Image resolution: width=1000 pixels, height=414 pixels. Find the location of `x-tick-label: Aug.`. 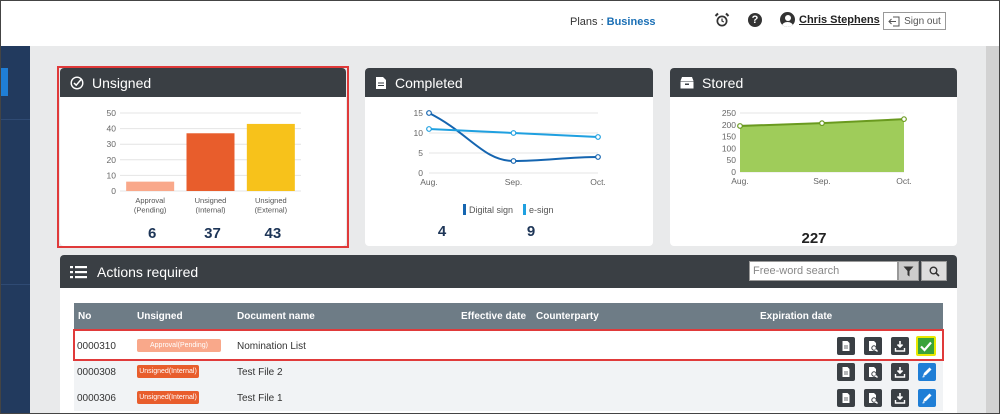

x-tick-label: Aug. is located at coordinates (740, 181).